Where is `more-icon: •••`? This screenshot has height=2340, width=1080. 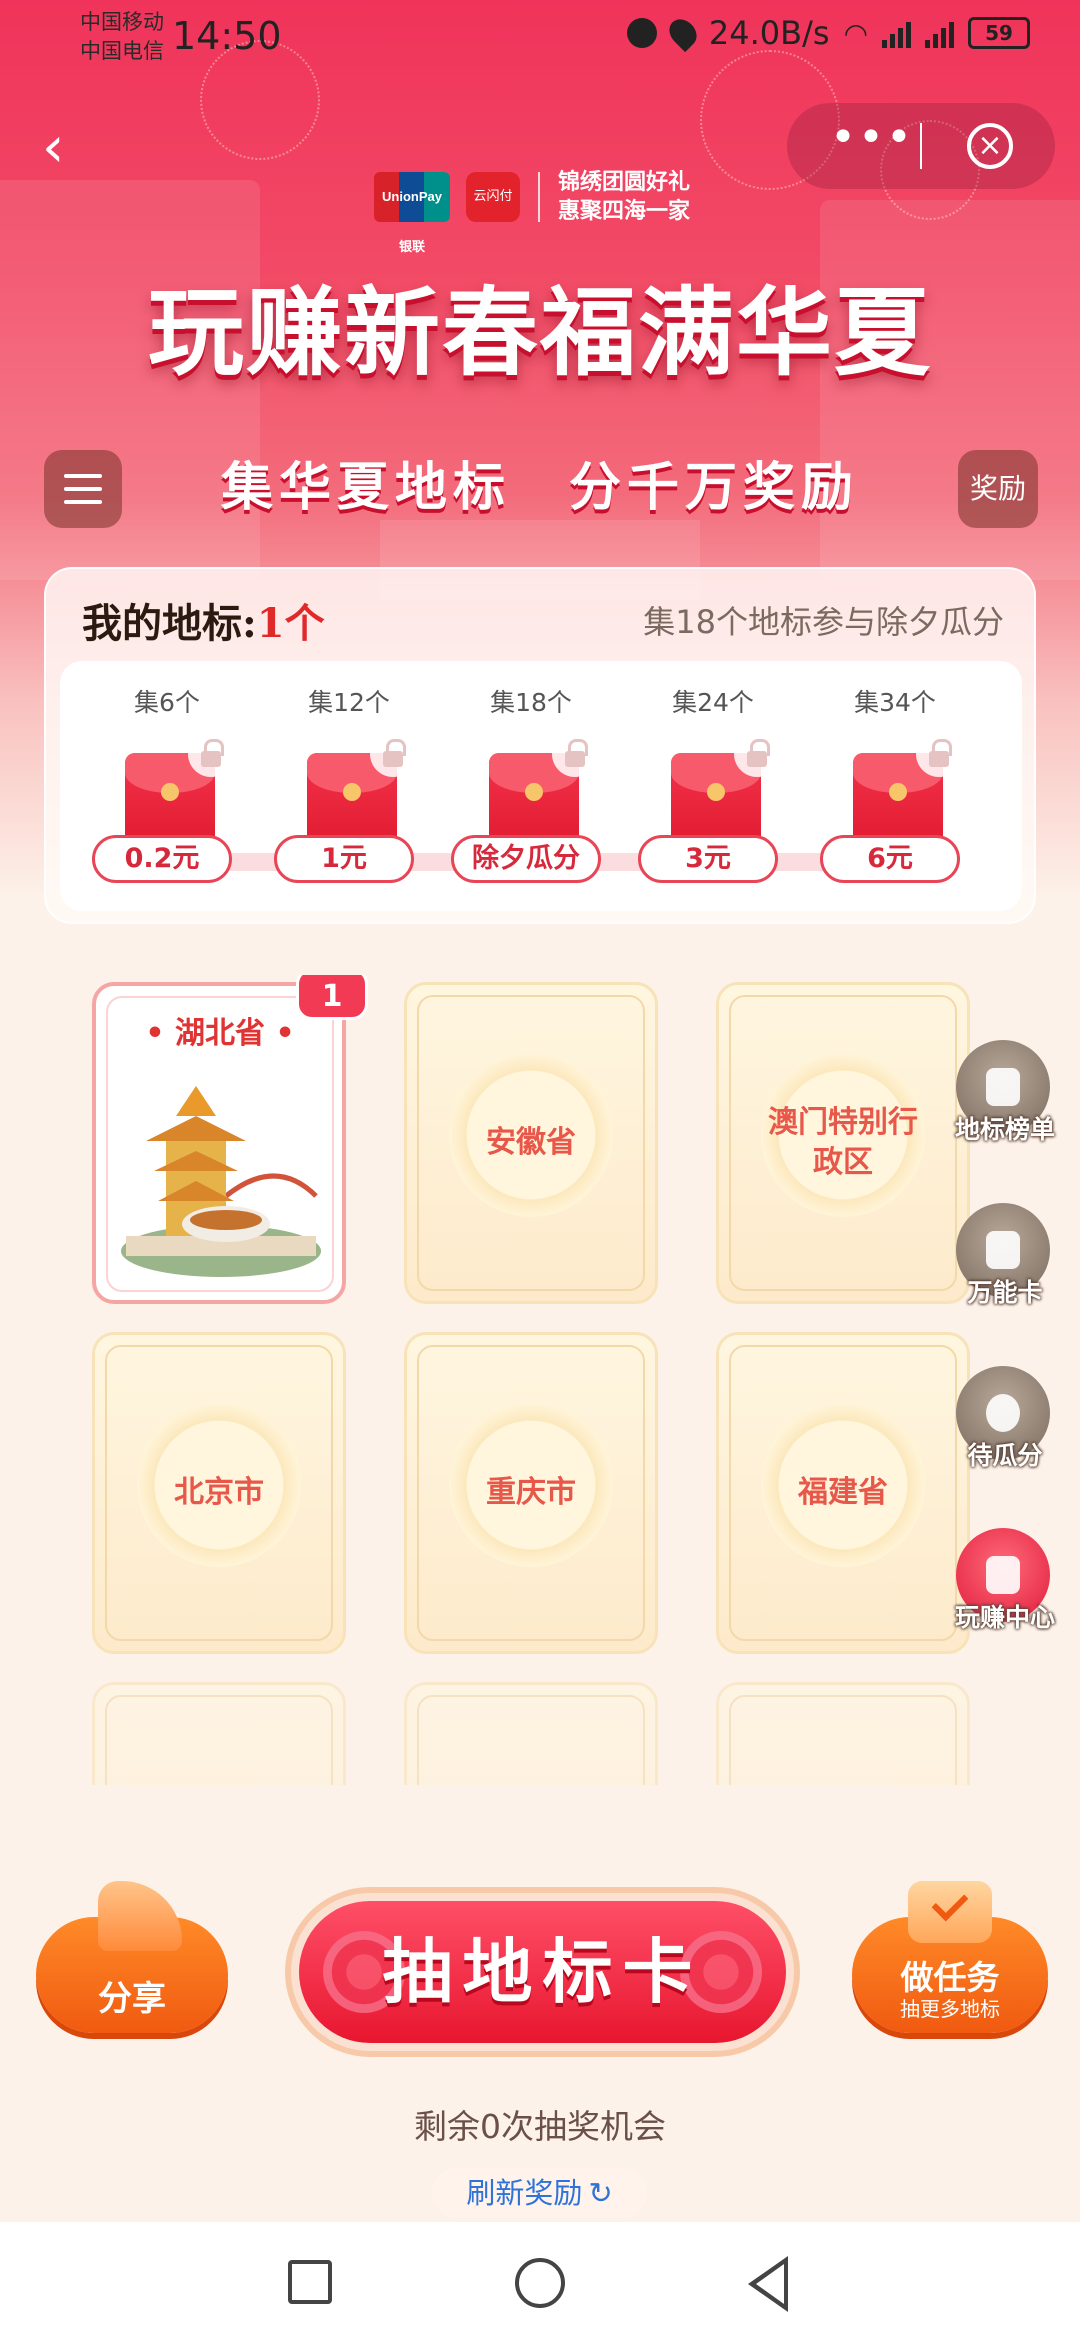 more-icon: ••• is located at coordinates (872, 139).